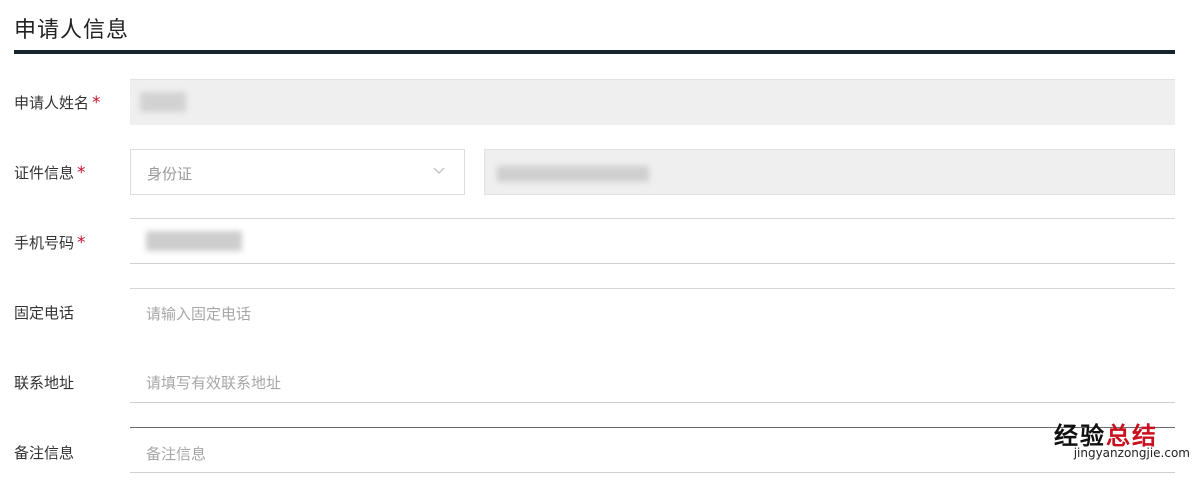 This screenshot has height=498, width=1200. I want to click on watermark-url: jingyanzongjie.com, so click(1131, 453).